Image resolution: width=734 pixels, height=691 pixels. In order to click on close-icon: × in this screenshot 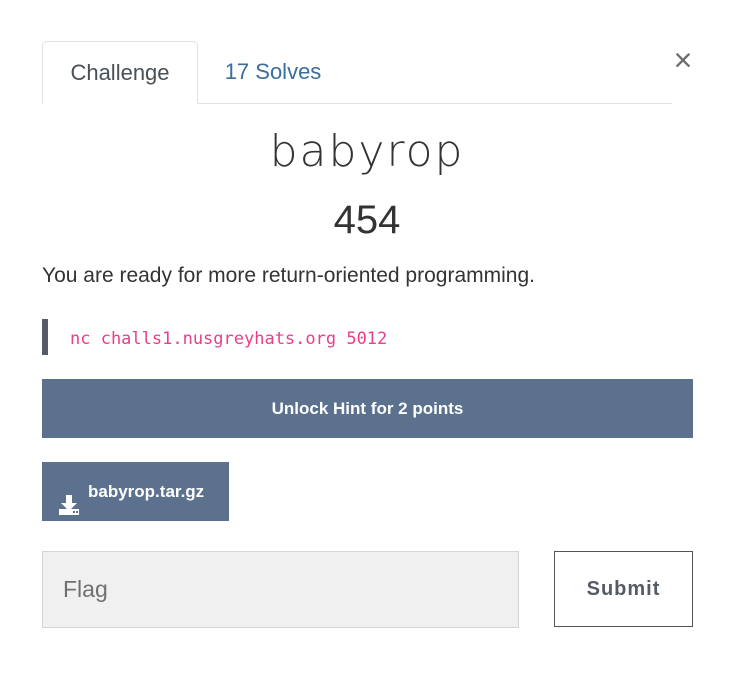, I will do `click(683, 60)`.